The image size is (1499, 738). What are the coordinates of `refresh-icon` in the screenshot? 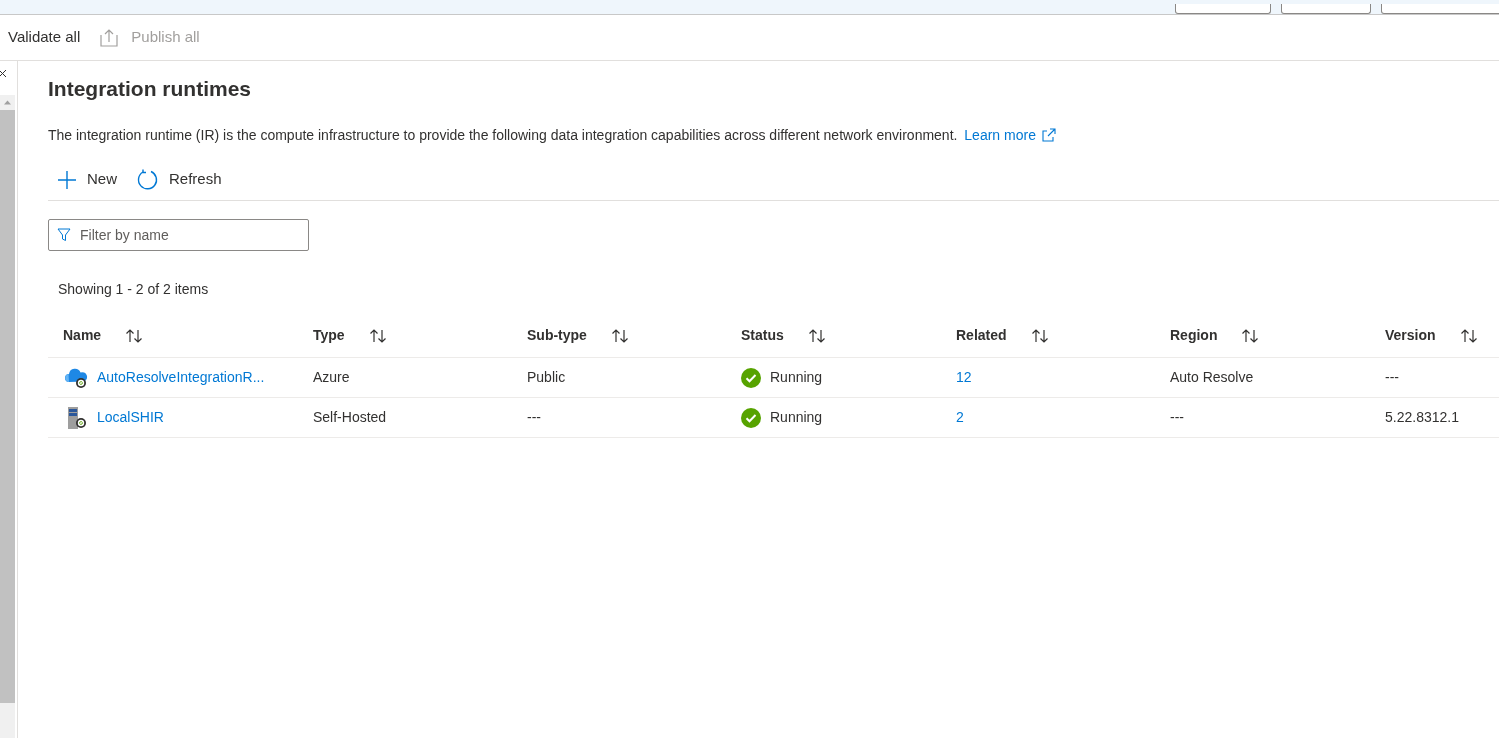 It's located at (148, 179).